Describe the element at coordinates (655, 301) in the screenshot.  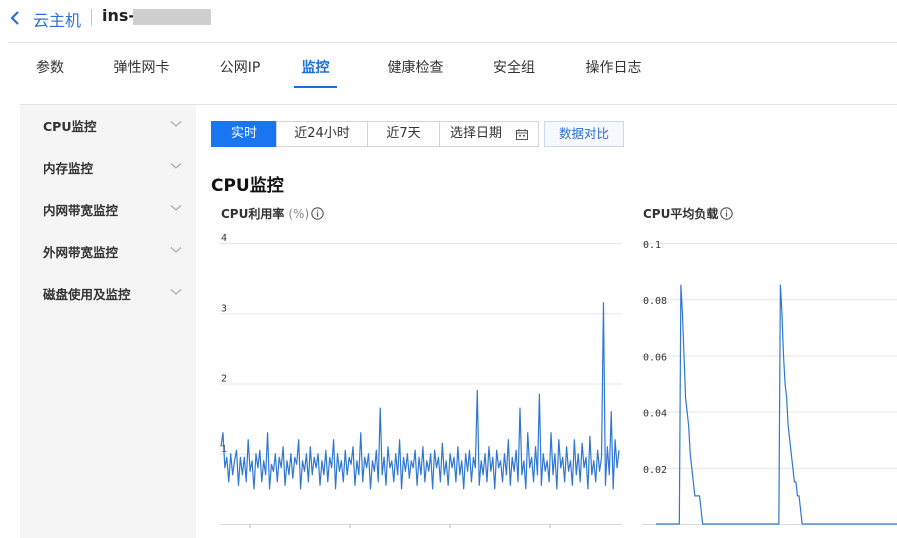
I see `y-tick-label: 0.08` at that location.